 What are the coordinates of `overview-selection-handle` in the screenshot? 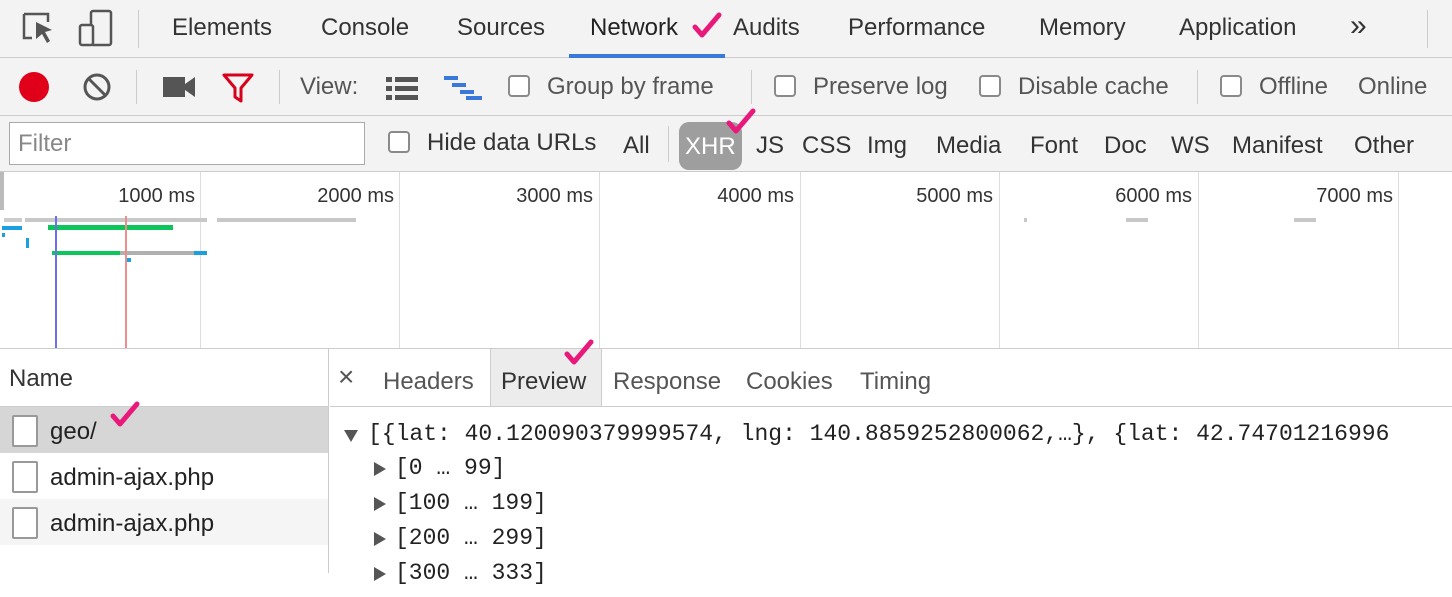 It's located at (2, 191).